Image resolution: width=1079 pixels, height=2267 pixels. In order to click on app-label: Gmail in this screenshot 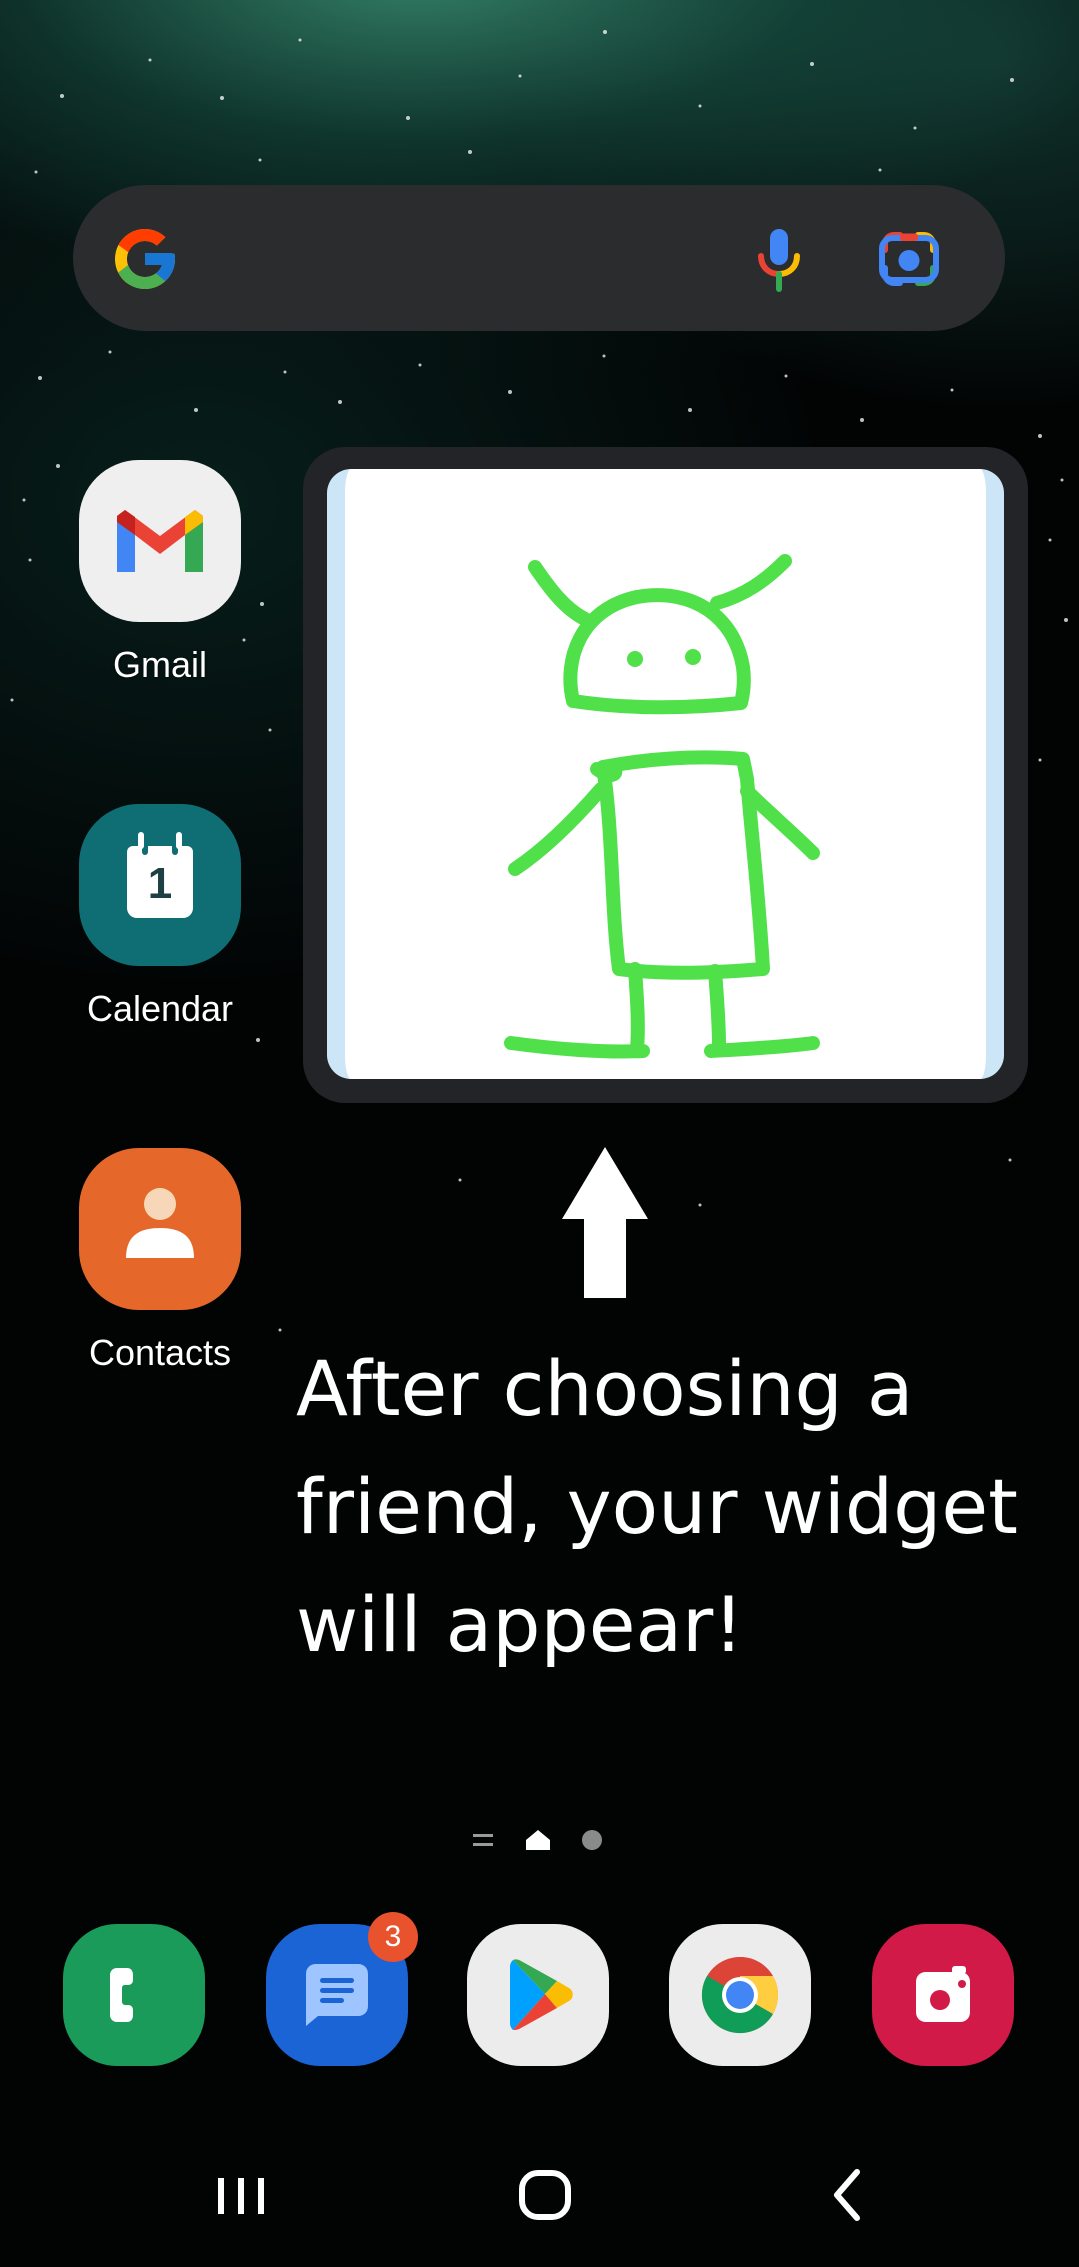, I will do `click(159, 664)`.